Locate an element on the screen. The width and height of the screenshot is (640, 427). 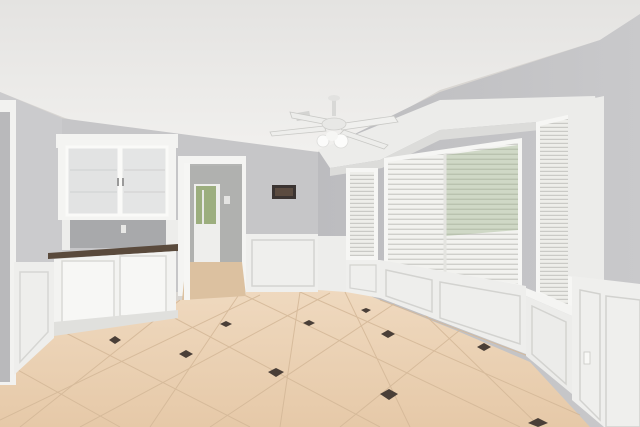
hallway-doorway is located at coordinates (212, 228).